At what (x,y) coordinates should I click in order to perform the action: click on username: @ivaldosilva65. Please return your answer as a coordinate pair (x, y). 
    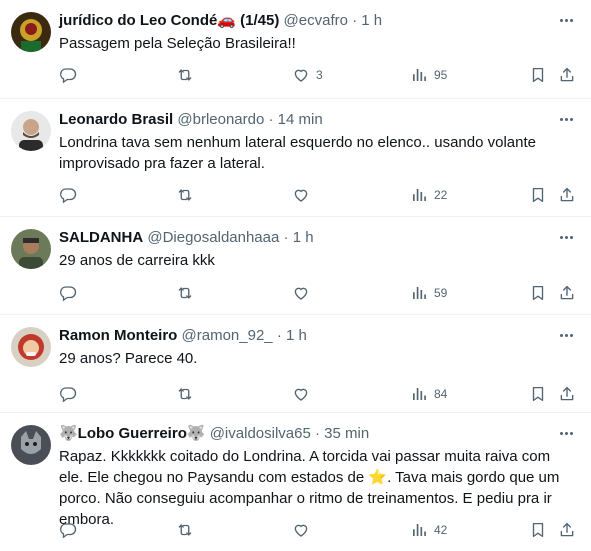
    Looking at the image, I should click on (260, 433).